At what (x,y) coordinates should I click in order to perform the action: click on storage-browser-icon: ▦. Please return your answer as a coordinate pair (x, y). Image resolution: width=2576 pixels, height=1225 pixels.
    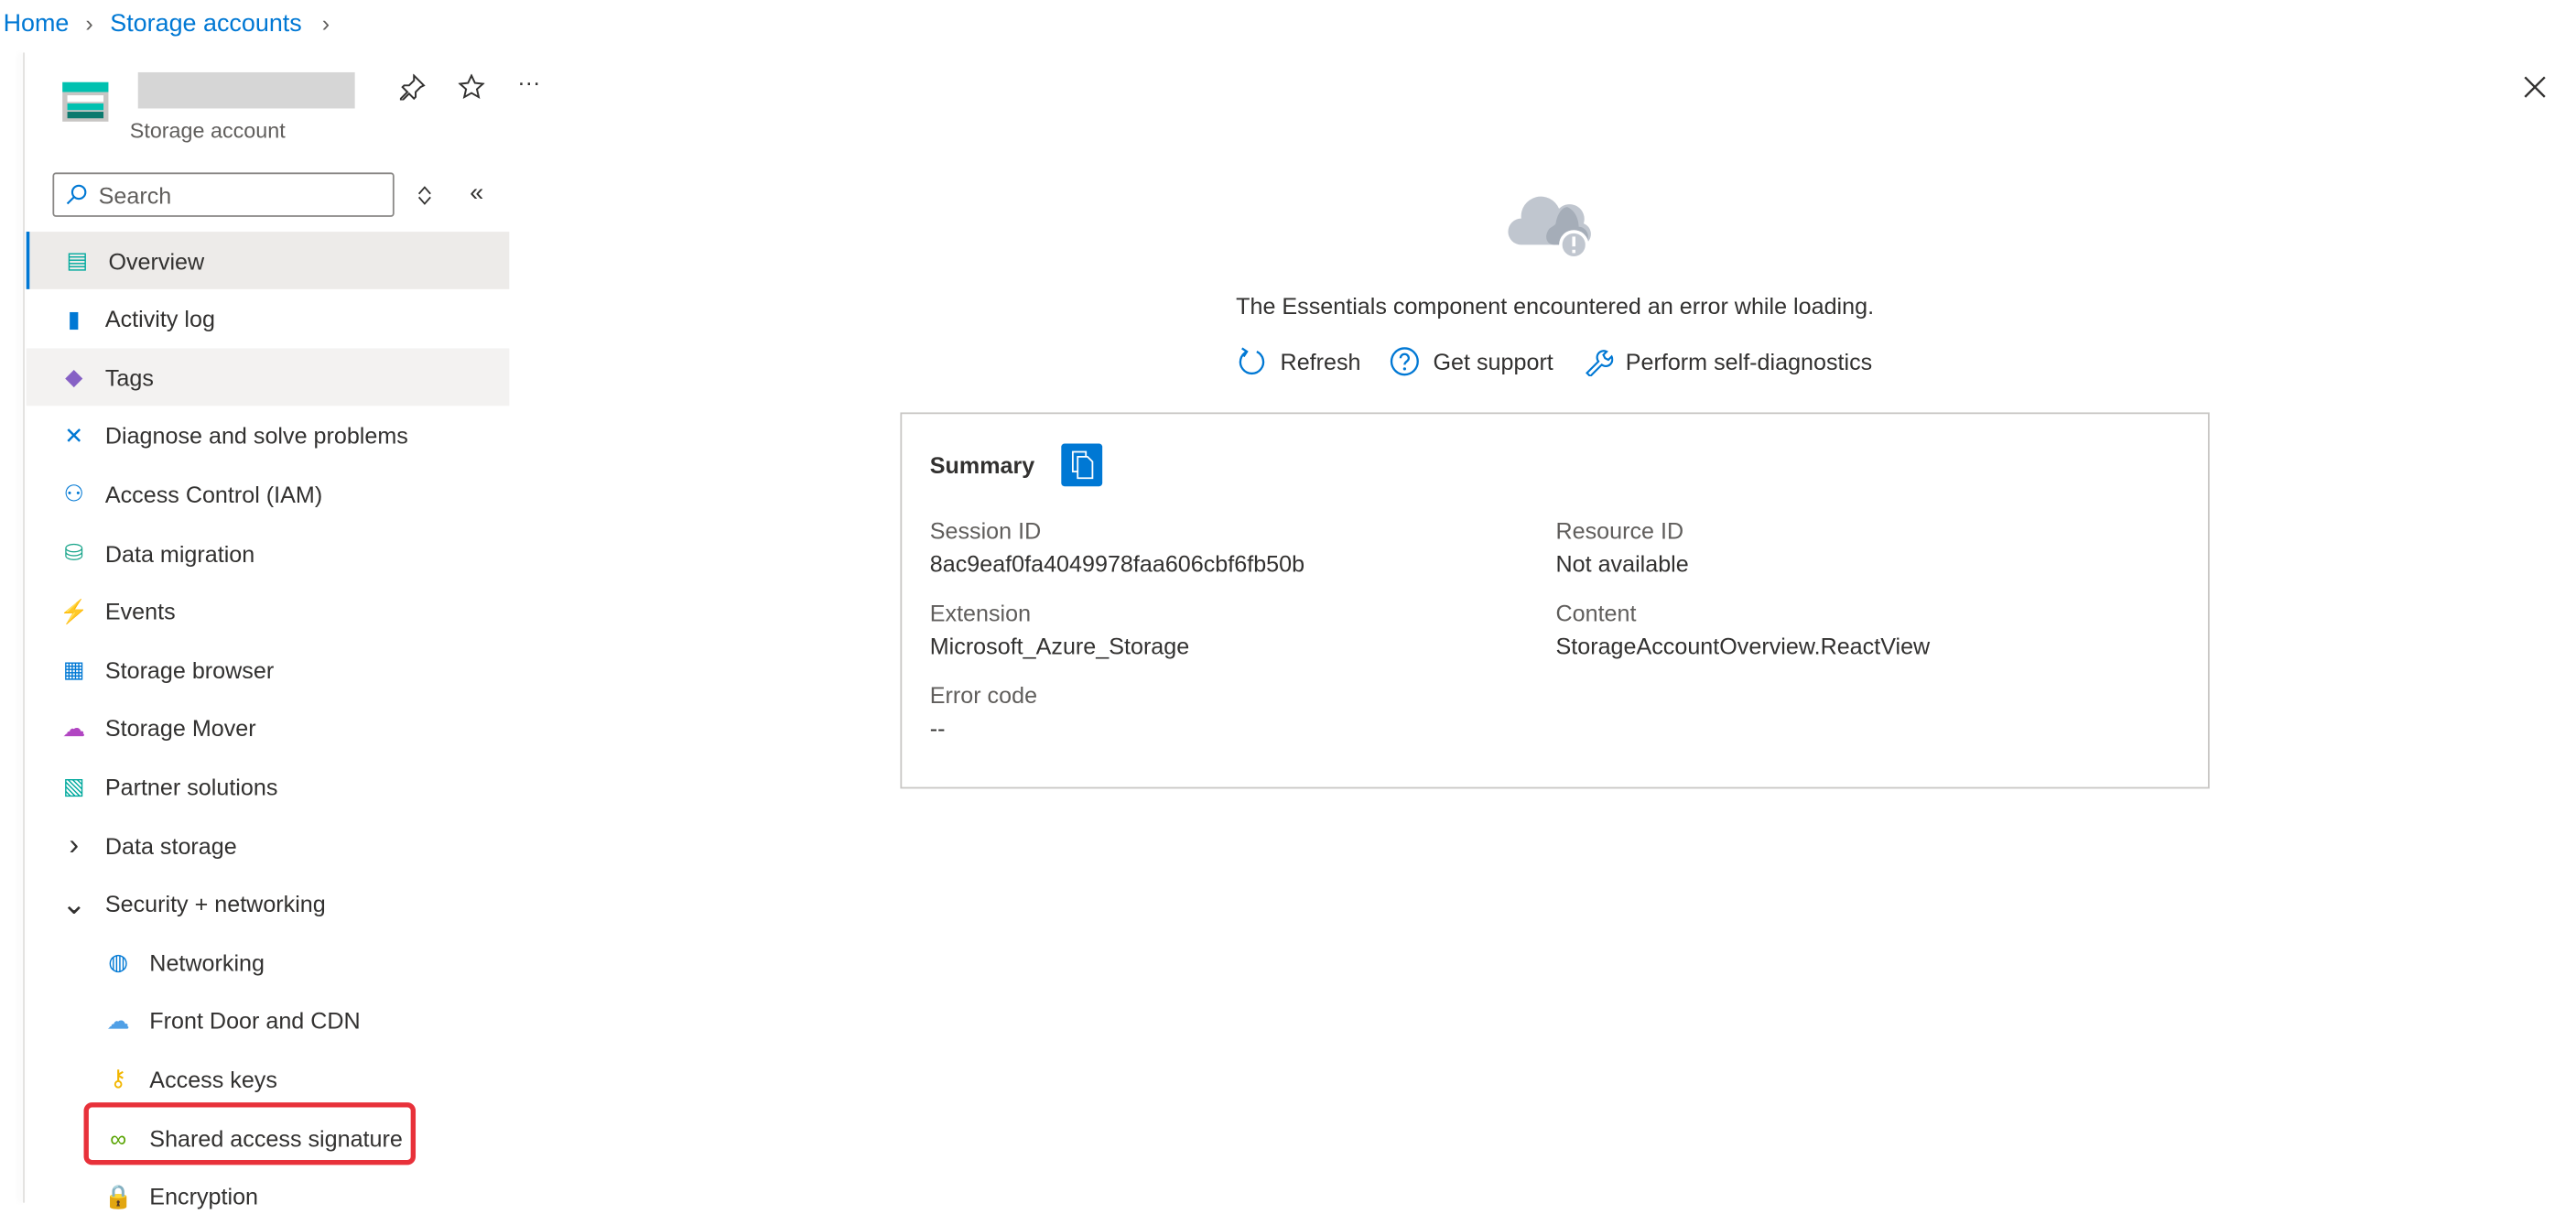
    Looking at the image, I should click on (73, 669).